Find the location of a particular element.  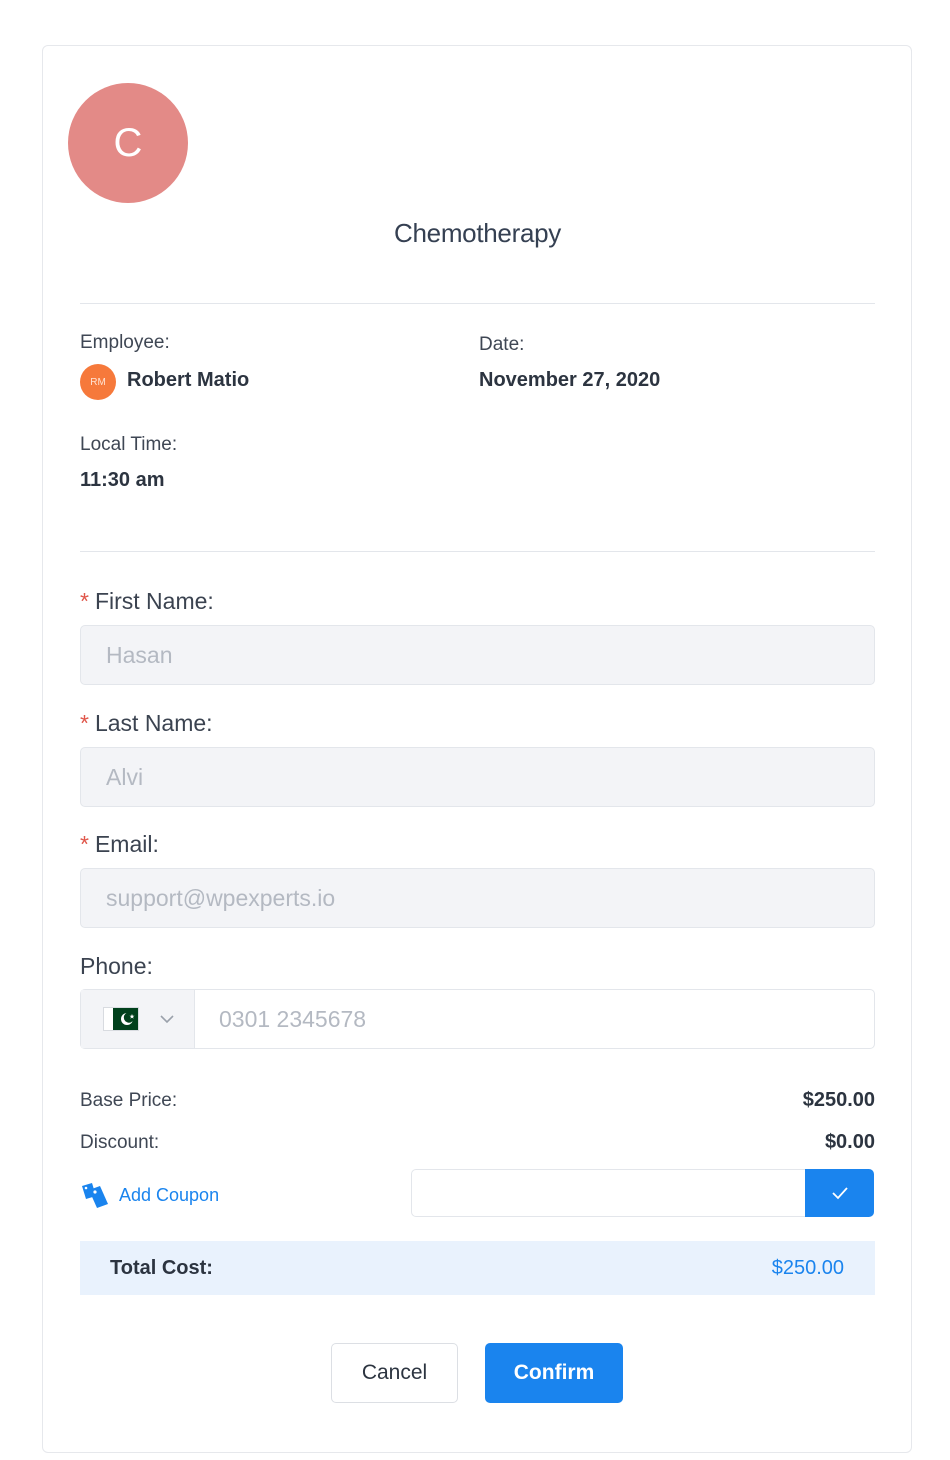

email-label-text: Email: is located at coordinates (126, 844).